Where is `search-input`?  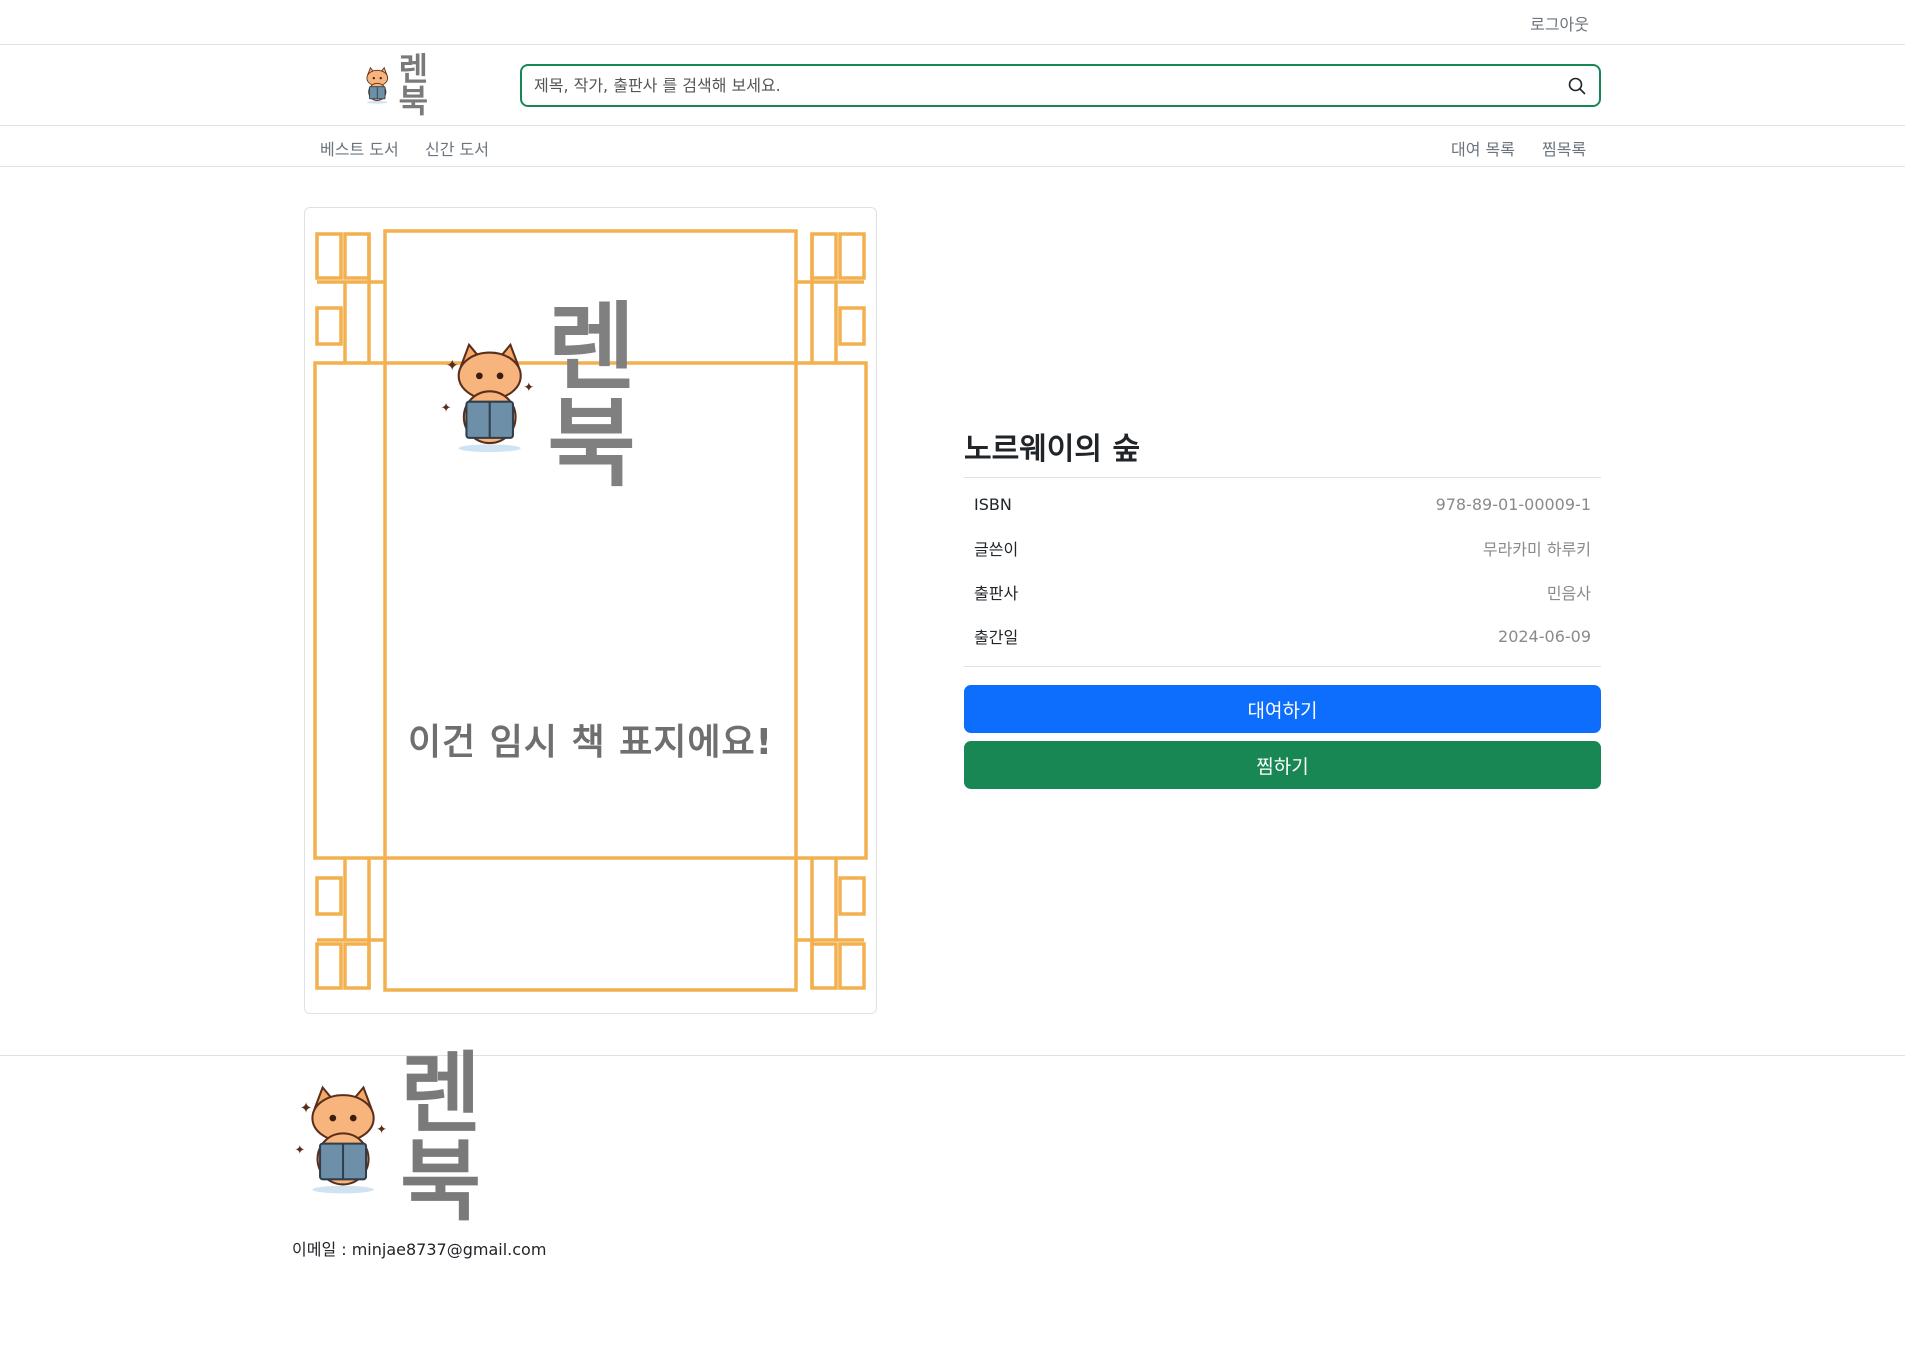
search-input is located at coordinates (1039, 85).